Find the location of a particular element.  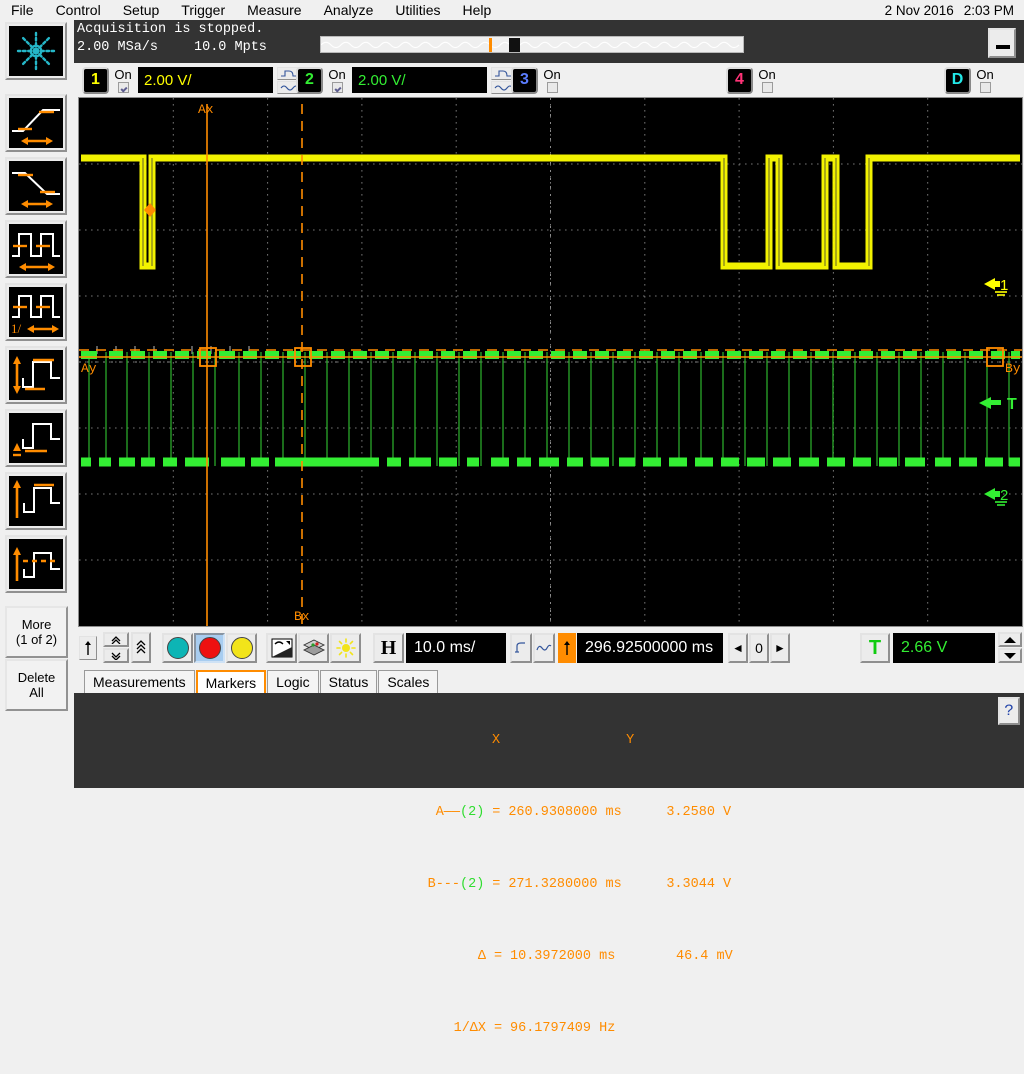

sidebar-button-frequency: 1/ is located at coordinates (36, 312).